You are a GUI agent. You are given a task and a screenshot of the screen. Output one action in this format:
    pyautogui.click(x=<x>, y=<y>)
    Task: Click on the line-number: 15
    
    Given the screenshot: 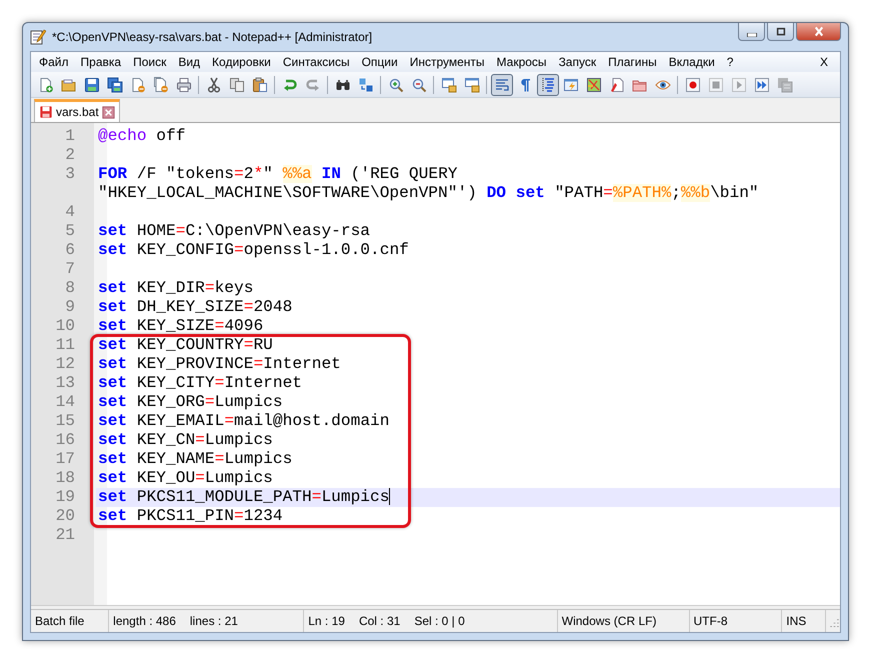 What is the action you would take?
    pyautogui.click(x=65, y=421)
    